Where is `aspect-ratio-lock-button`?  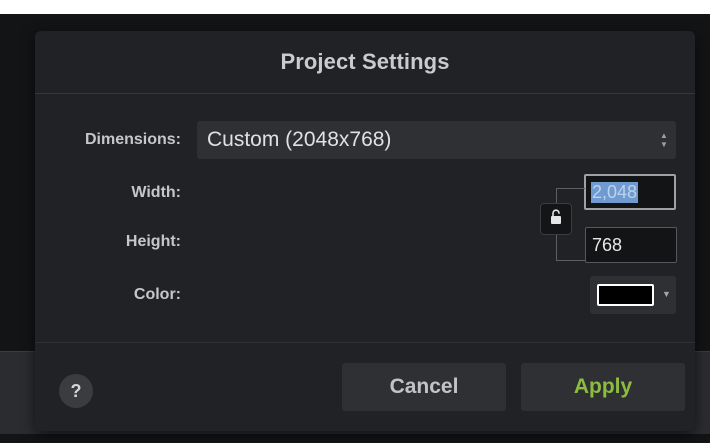 aspect-ratio-lock-button is located at coordinates (556, 219).